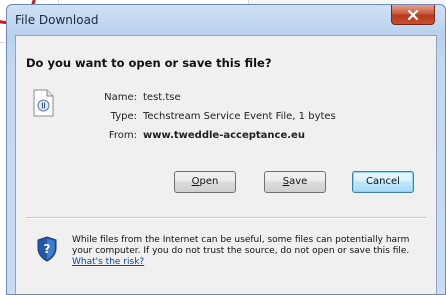 The height and width of the screenshot is (295, 446). Describe the element at coordinates (57, 20) in the screenshot. I see `window-title: File Download` at that location.